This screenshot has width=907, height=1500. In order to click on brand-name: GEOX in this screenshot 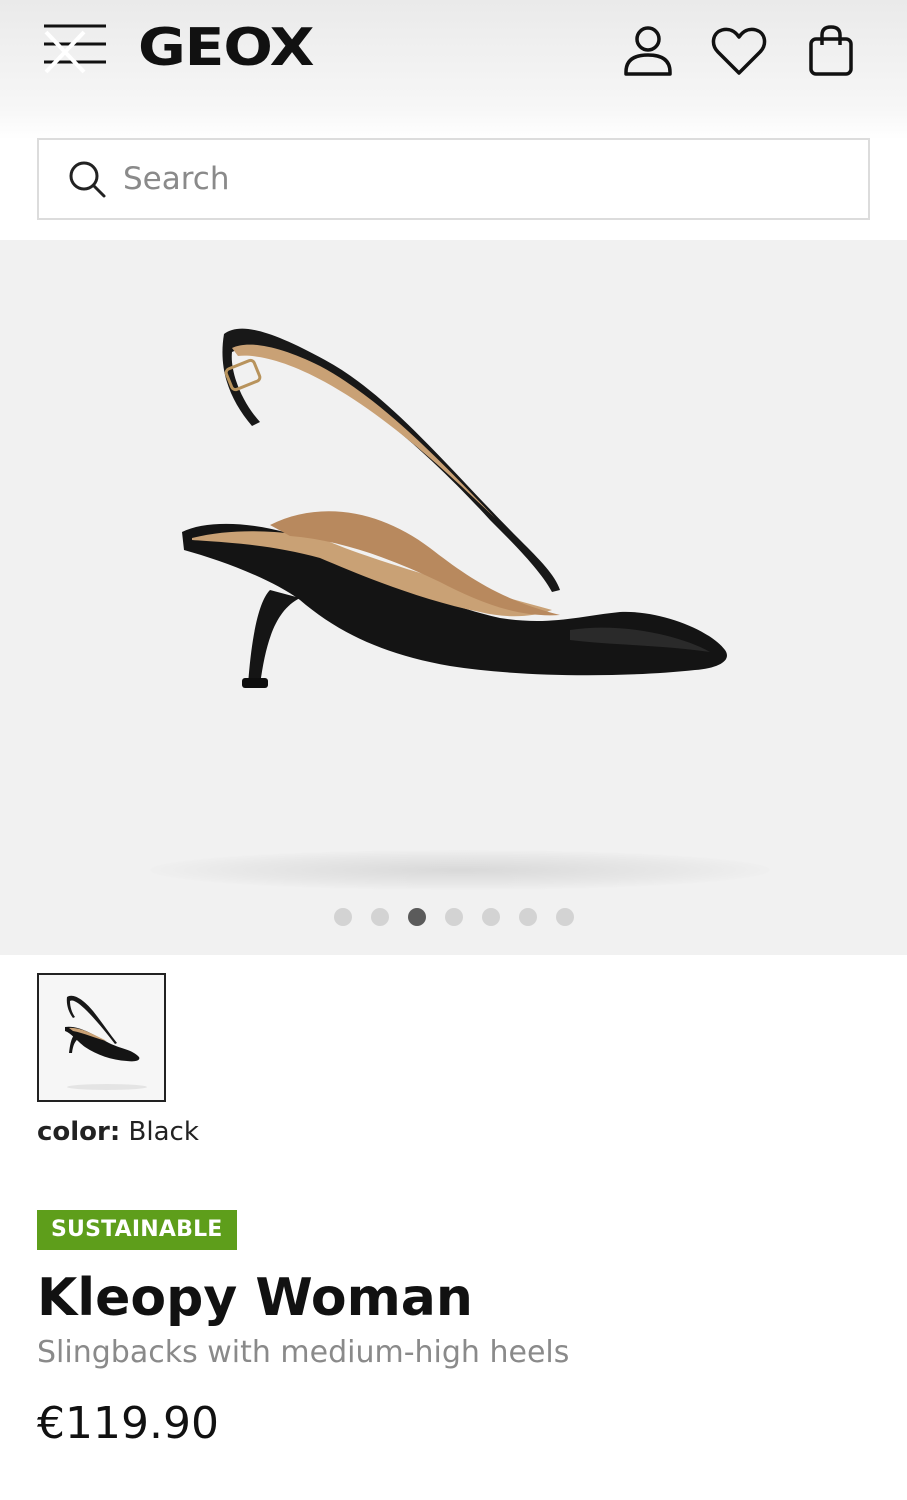, I will do `click(226, 48)`.